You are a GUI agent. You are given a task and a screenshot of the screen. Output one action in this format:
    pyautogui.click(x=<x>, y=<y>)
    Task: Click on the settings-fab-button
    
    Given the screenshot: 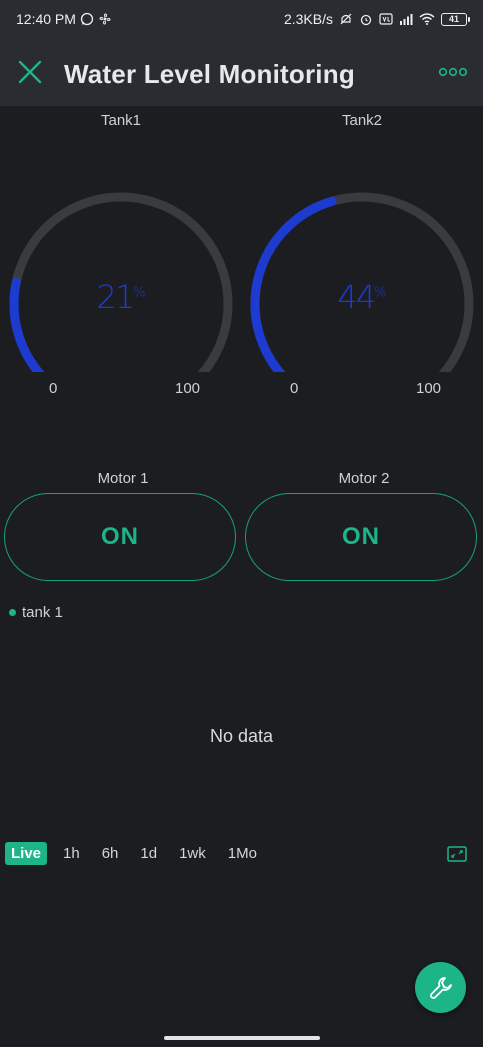 What is the action you would take?
    pyautogui.click(x=440, y=987)
    